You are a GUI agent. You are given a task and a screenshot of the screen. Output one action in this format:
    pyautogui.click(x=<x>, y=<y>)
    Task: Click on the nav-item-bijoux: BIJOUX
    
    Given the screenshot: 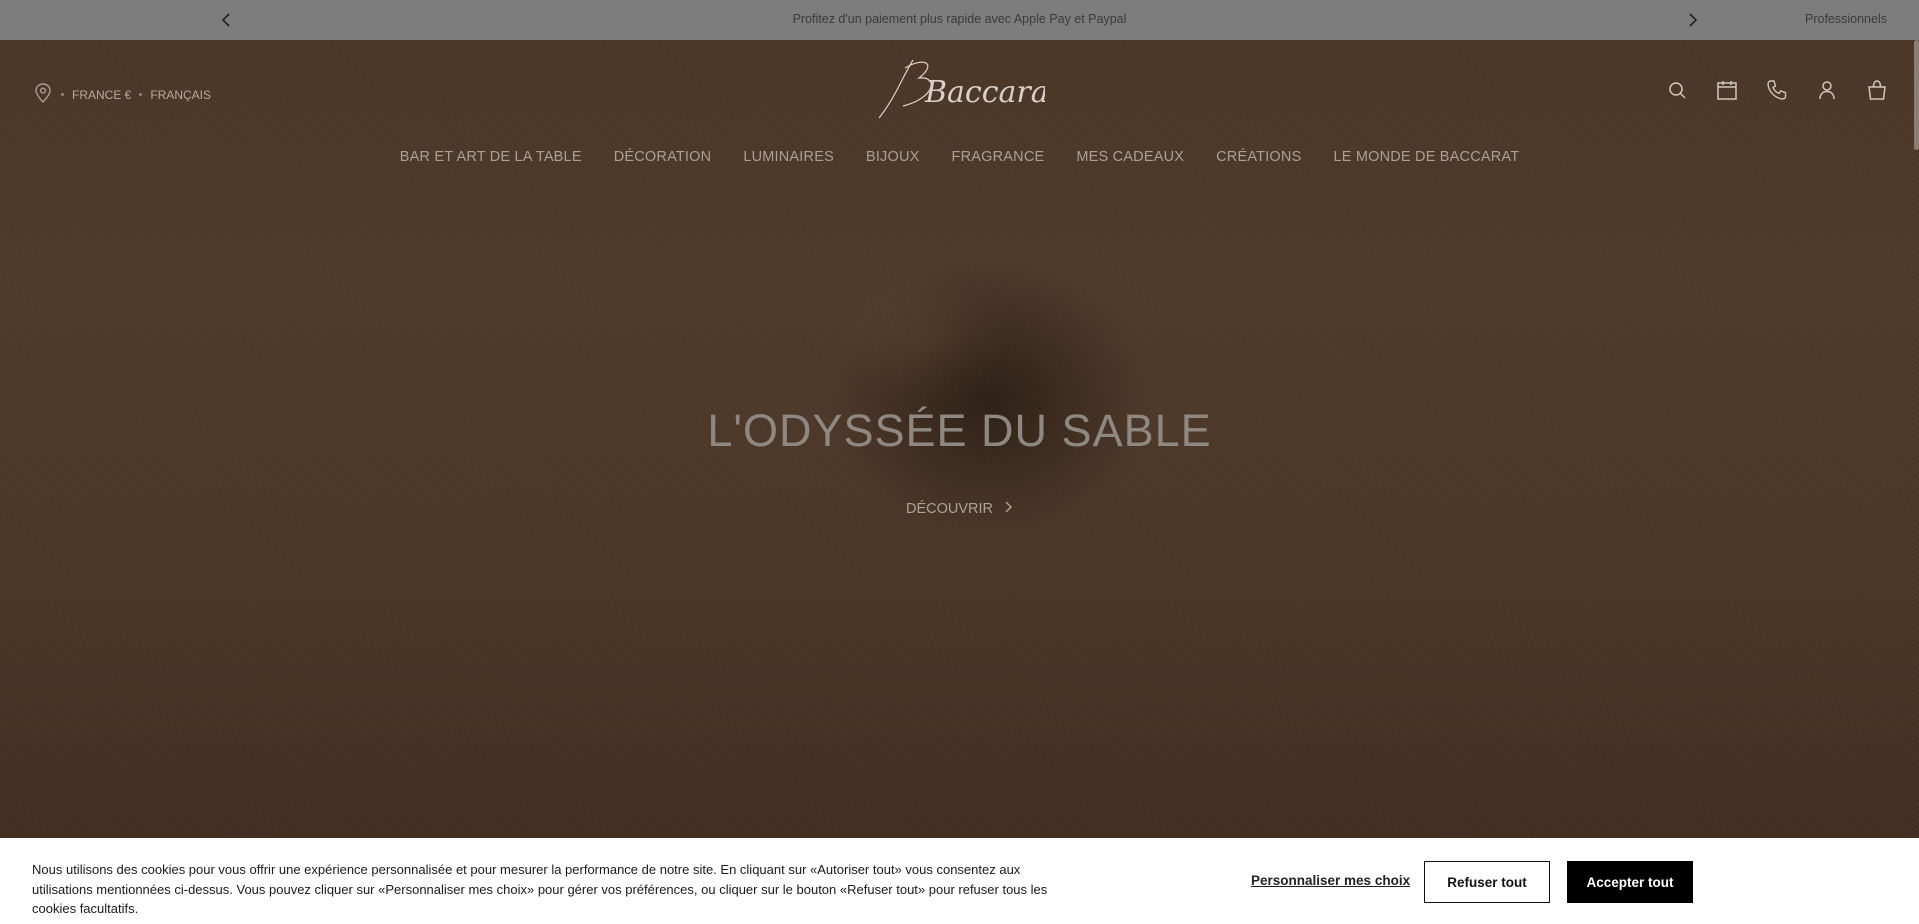 What is the action you would take?
    pyautogui.click(x=893, y=157)
    